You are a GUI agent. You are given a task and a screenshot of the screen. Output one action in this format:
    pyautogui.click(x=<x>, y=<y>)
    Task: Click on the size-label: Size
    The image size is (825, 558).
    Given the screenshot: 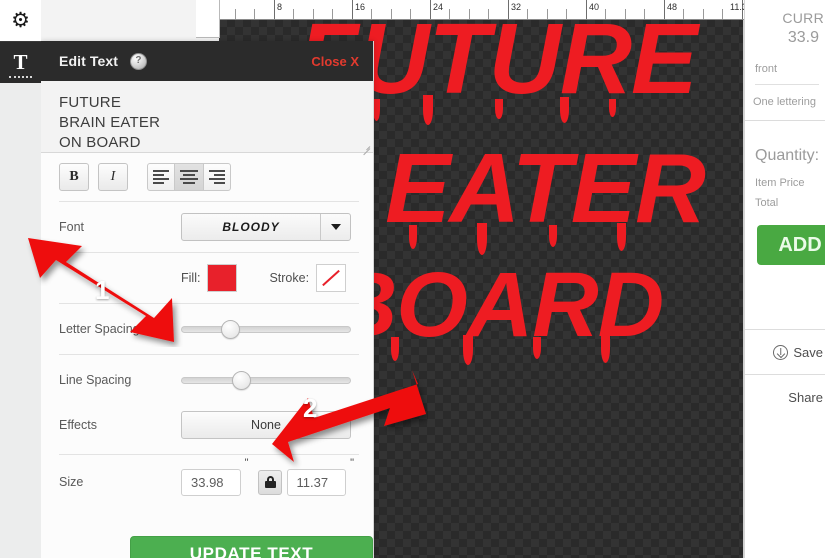 What is the action you would take?
    pyautogui.click(x=71, y=482)
    